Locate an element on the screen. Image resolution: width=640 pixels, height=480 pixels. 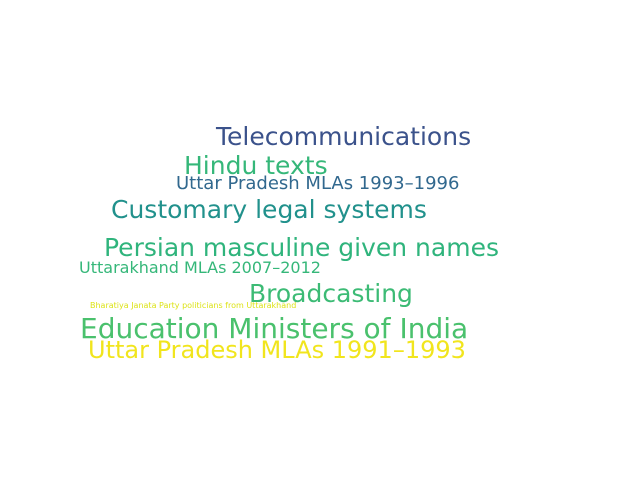
word-customary-legal-systems: Customary legal systems is located at coordinates (269, 209).